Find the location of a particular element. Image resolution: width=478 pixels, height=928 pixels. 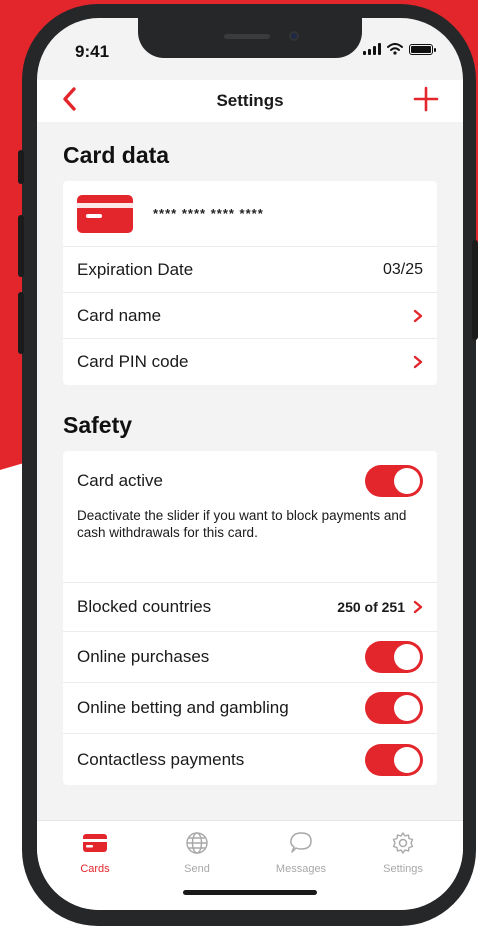

add-plus-icon is located at coordinates (426, 99).